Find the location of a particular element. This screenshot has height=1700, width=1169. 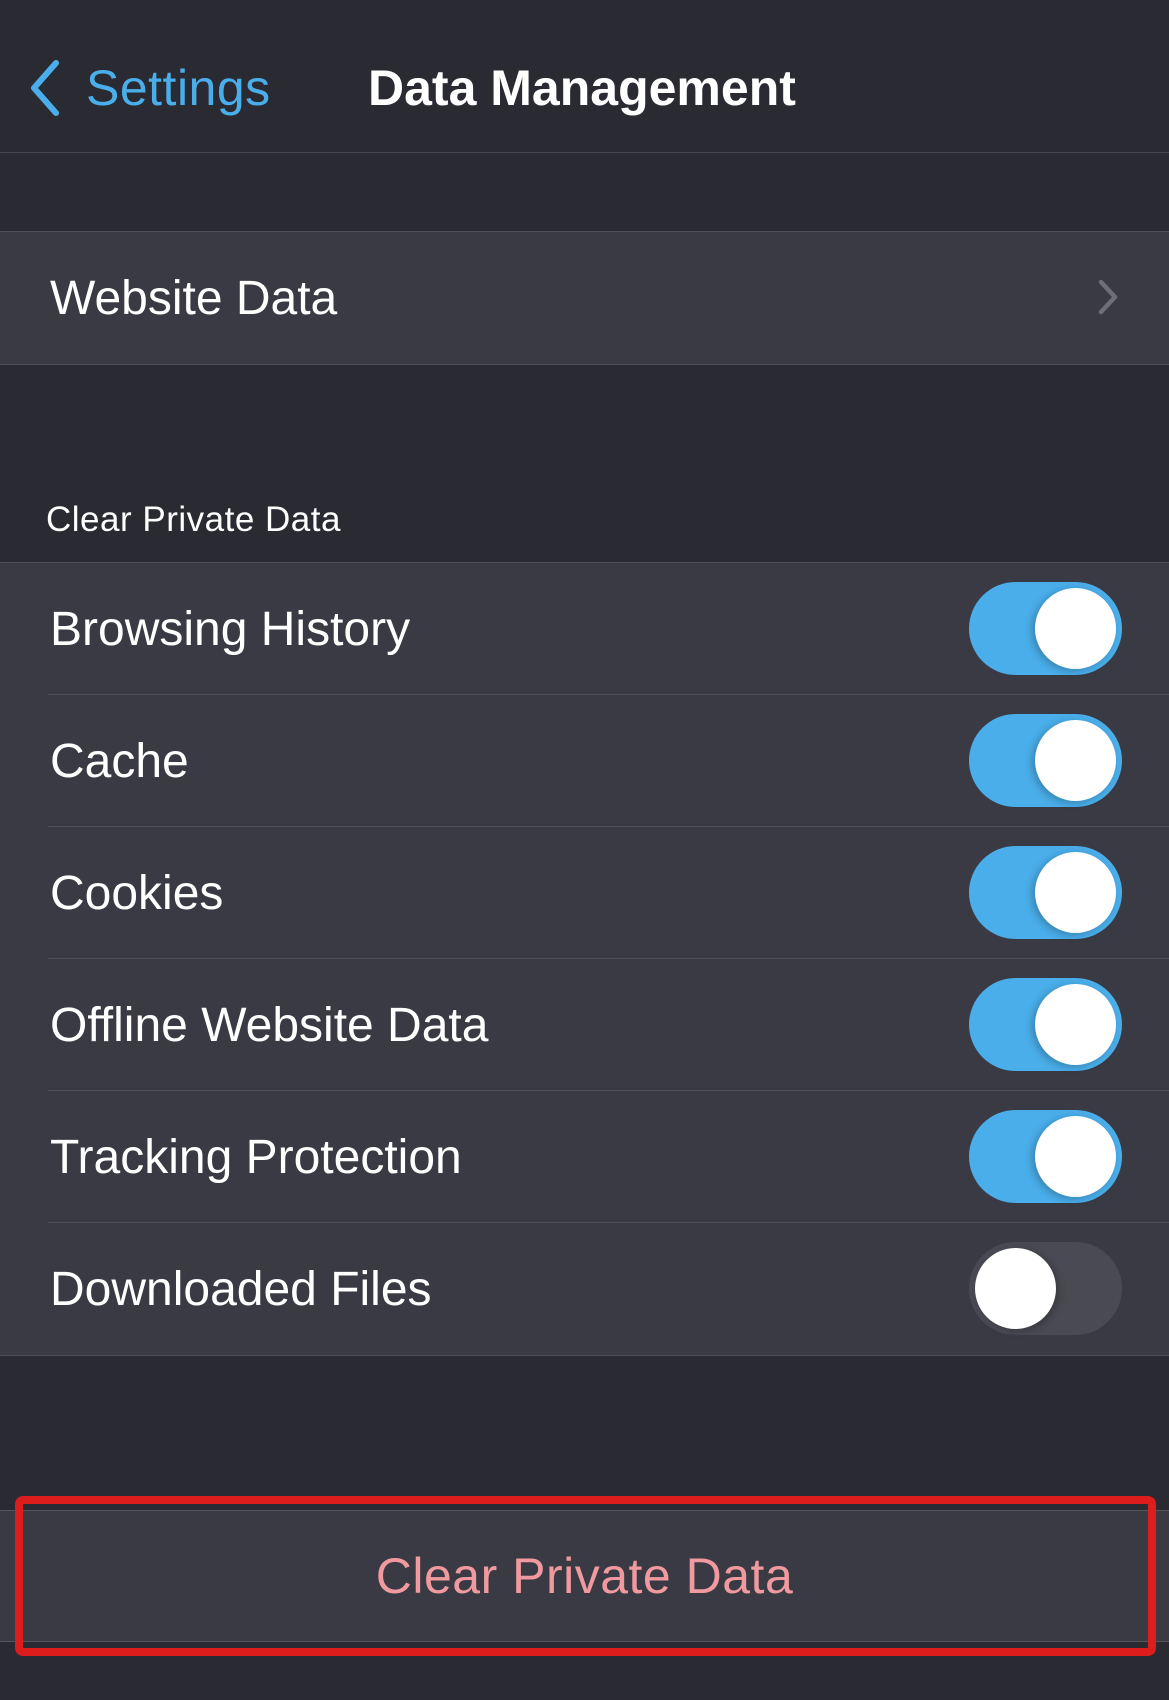

chevron-right-icon is located at coordinates (1108, 297).